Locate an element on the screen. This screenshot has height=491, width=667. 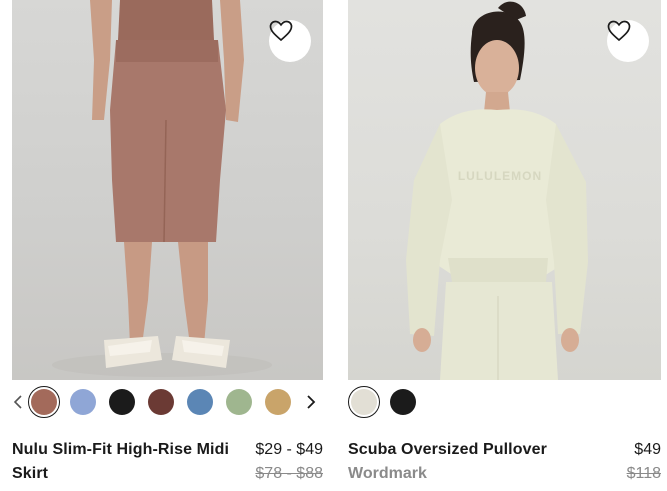
color-swatch-carousel is located at coordinates (164, 402).